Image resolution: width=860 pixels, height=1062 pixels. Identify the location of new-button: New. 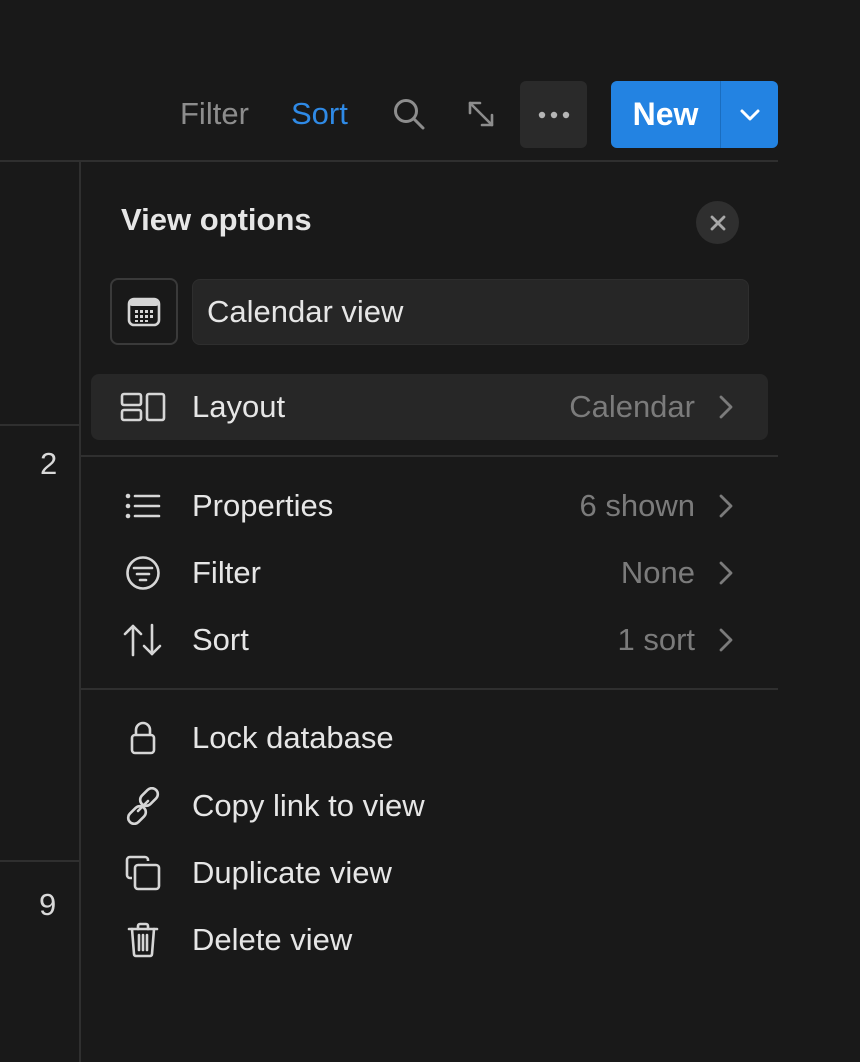
(665, 114).